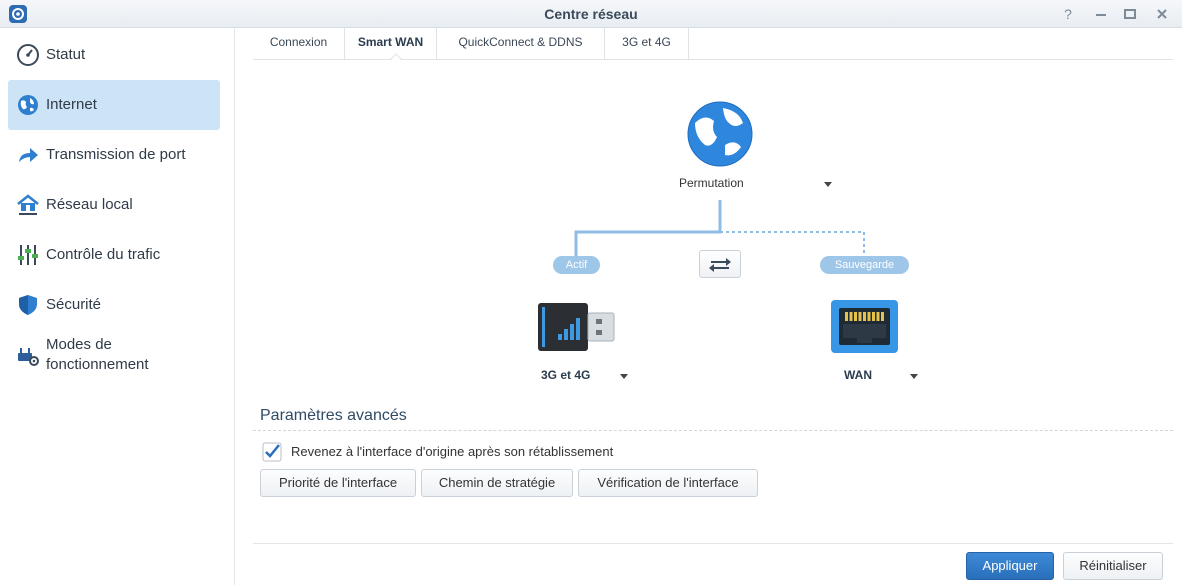  I want to click on right-interface-label: WAN, so click(858, 375).